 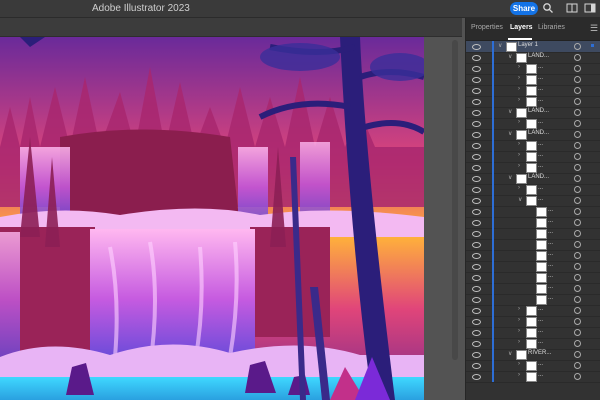 I want to click on arrange-documents-icon, so click(x=572, y=8).